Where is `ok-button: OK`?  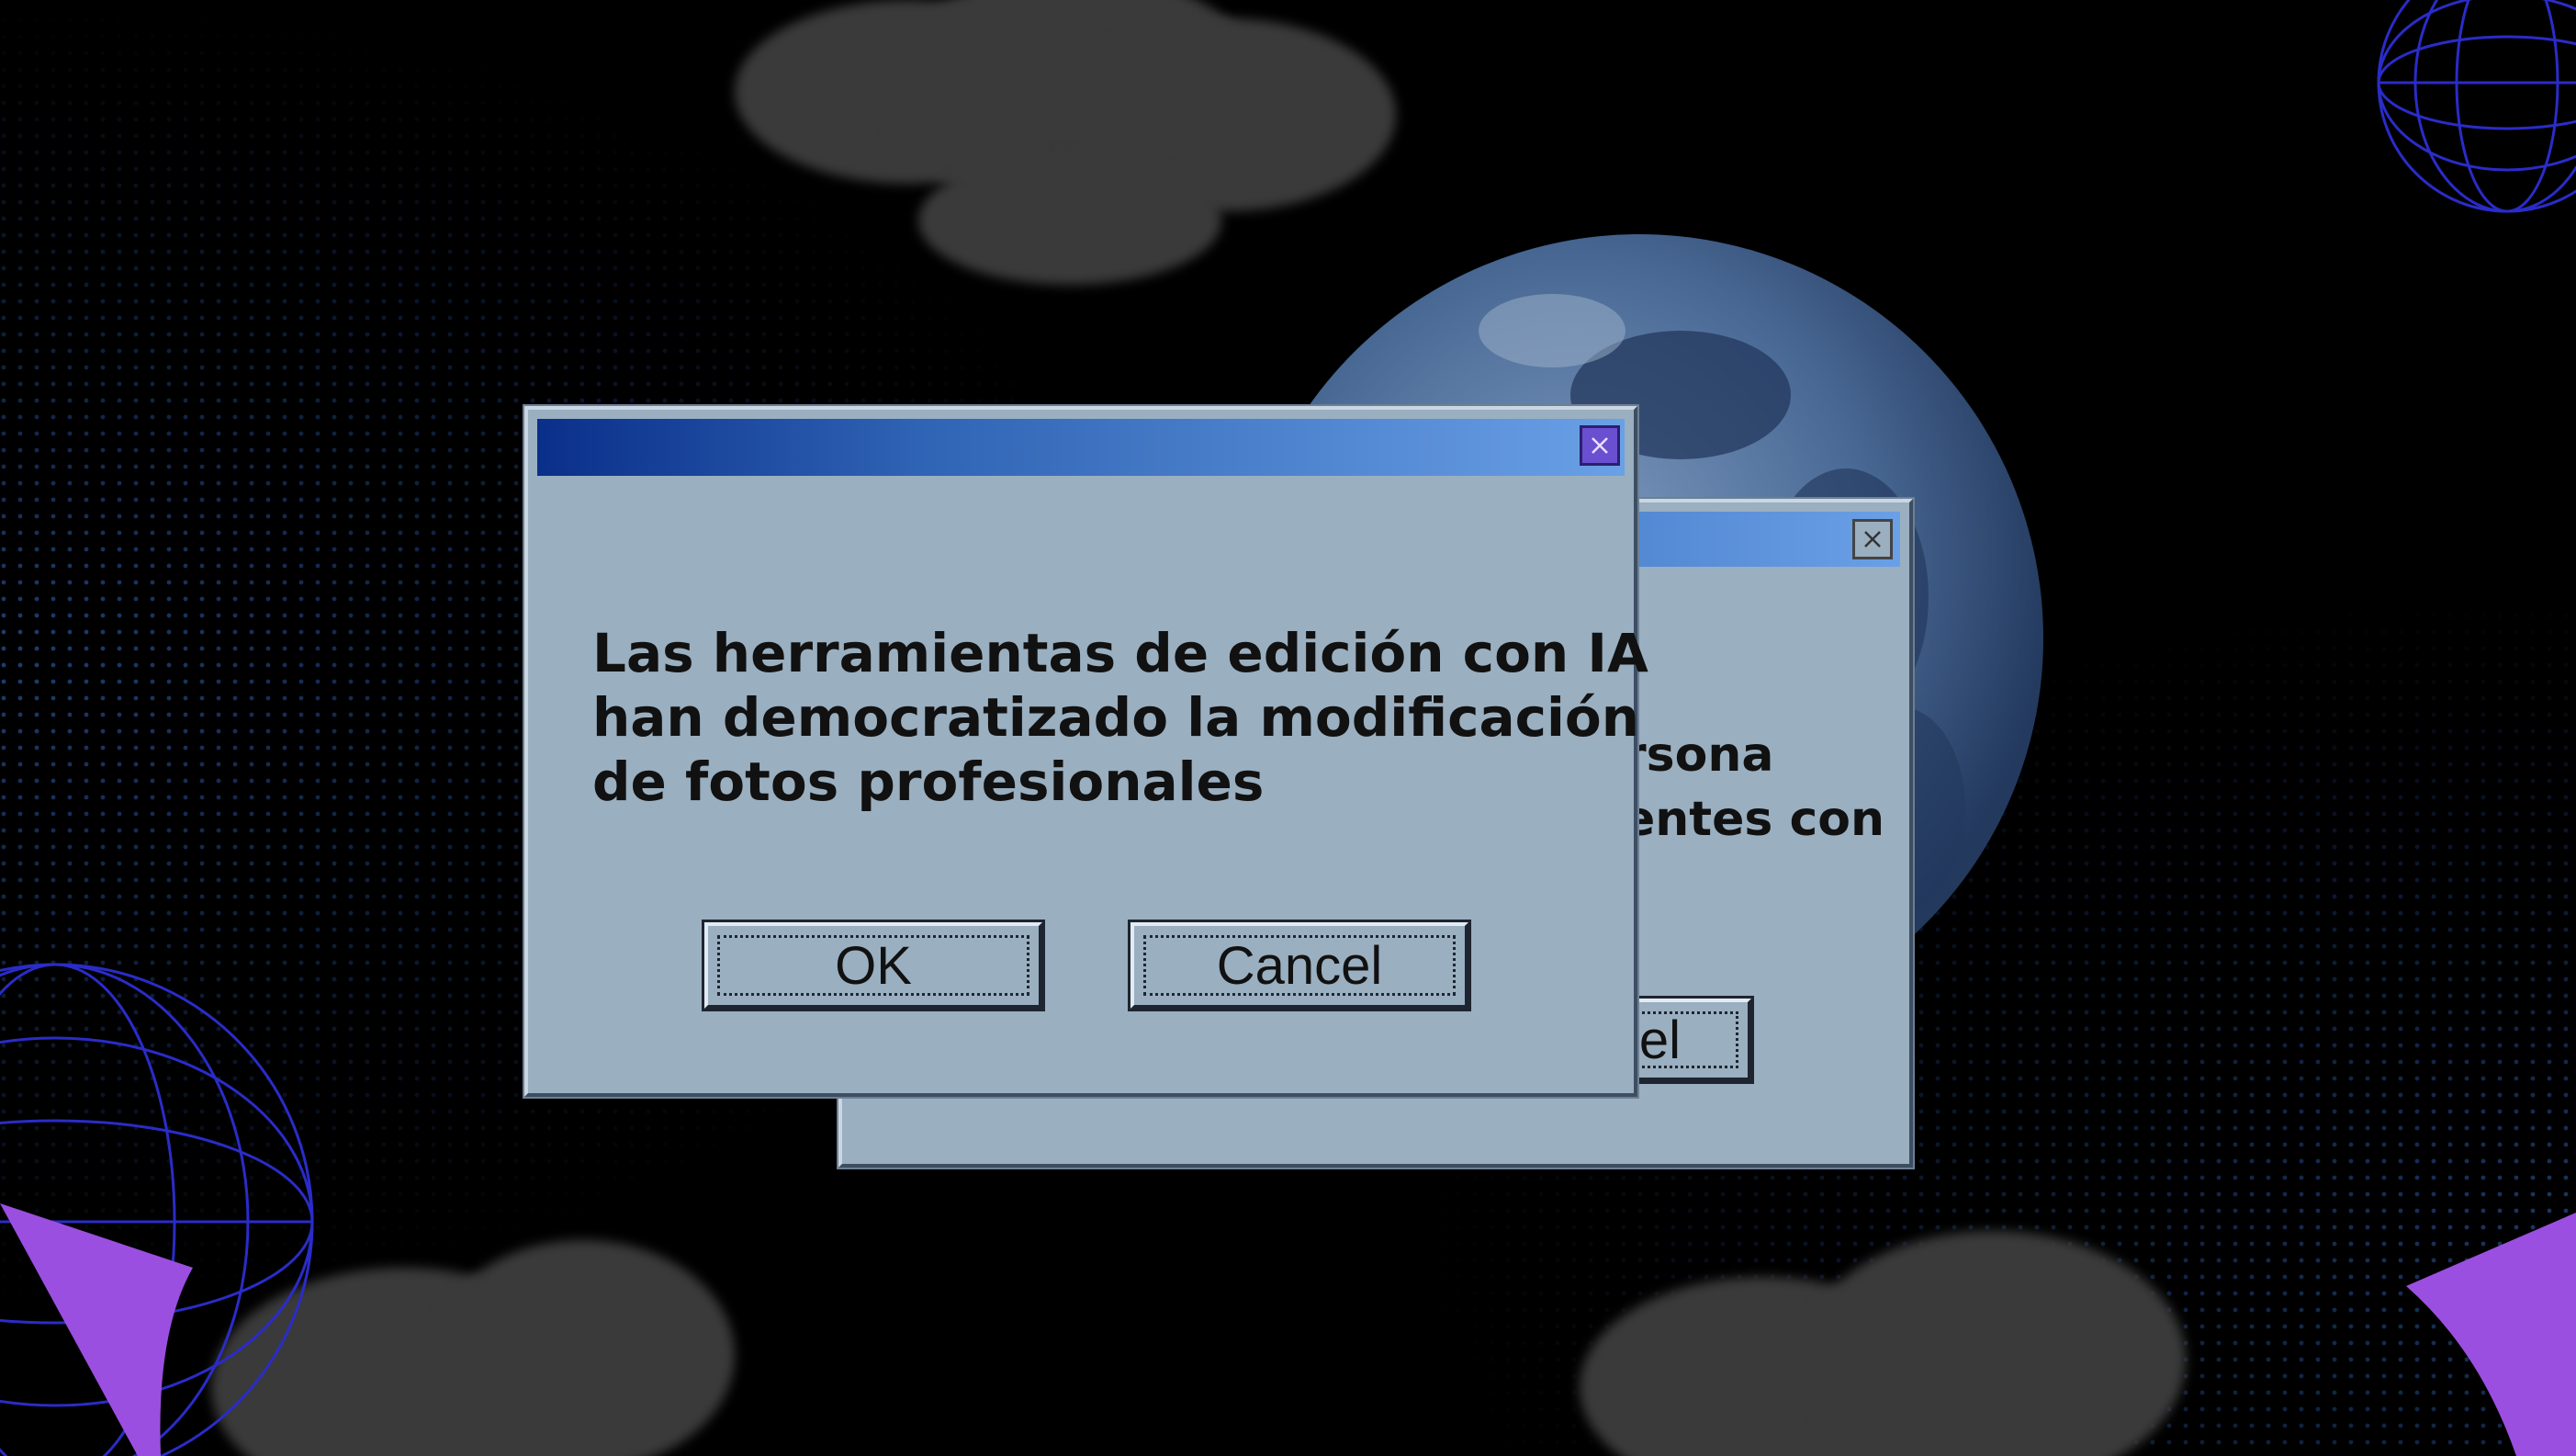 ok-button: OK is located at coordinates (873, 965).